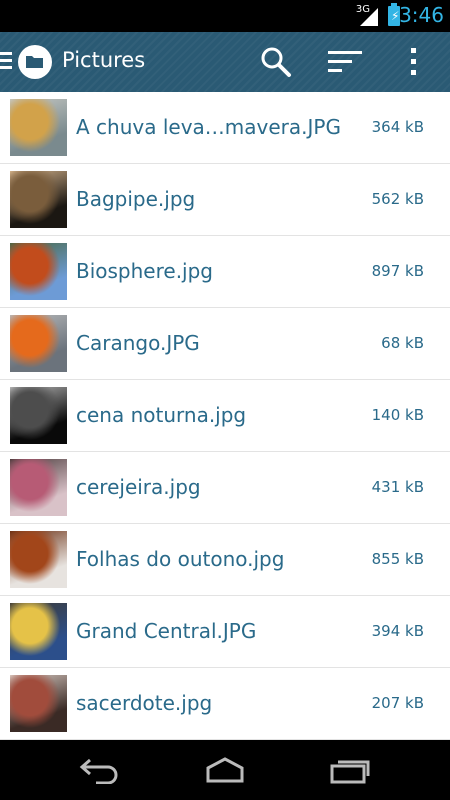  What do you see at coordinates (397, 703) in the screenshot?
I see `file-size: 207 kB` at bounding box center [397, 703].